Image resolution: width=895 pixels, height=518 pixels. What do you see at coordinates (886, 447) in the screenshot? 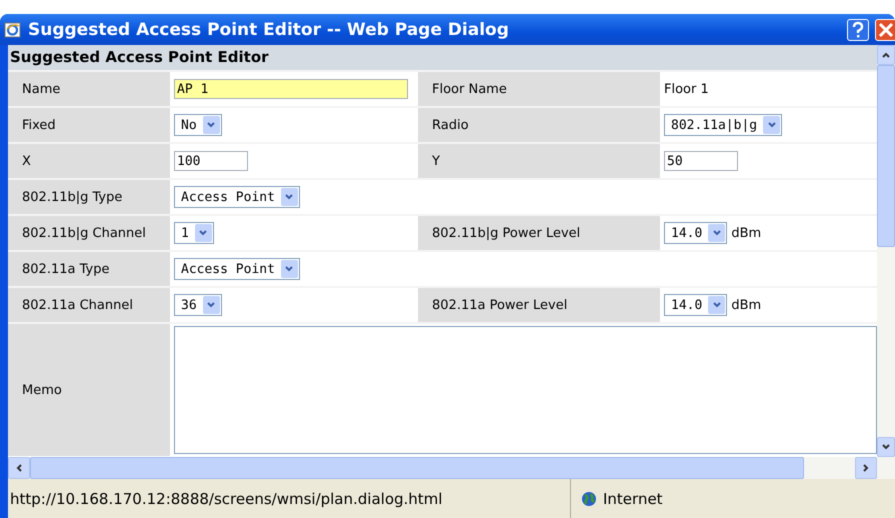
I see `scroll-down-icon` at bounding box center [886, 447].